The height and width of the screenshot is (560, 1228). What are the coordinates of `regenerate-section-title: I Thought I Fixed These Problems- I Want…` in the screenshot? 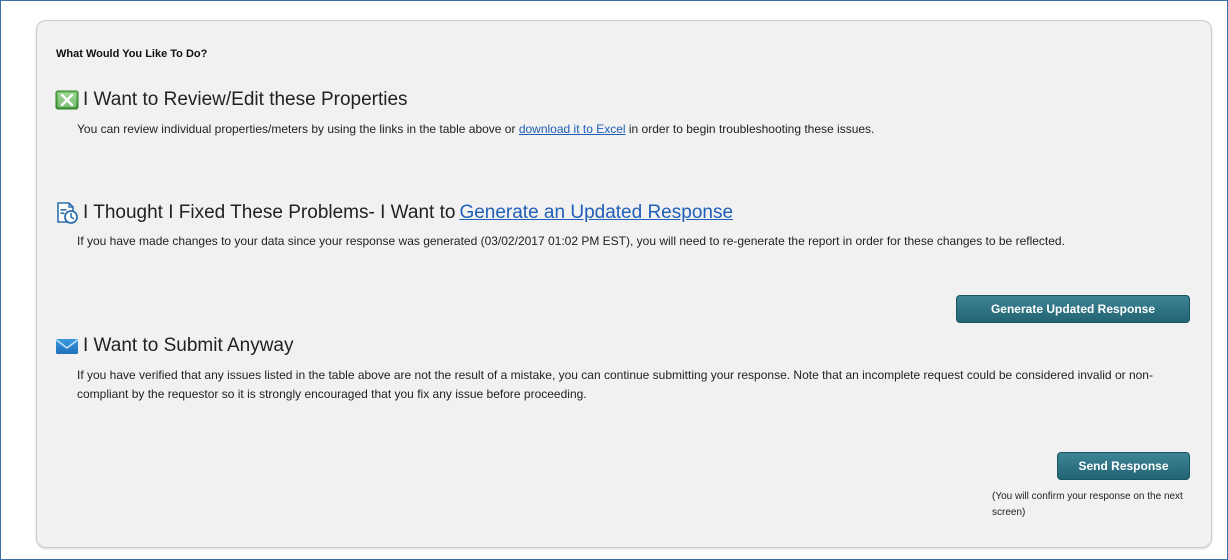 It's located at (394, 213).